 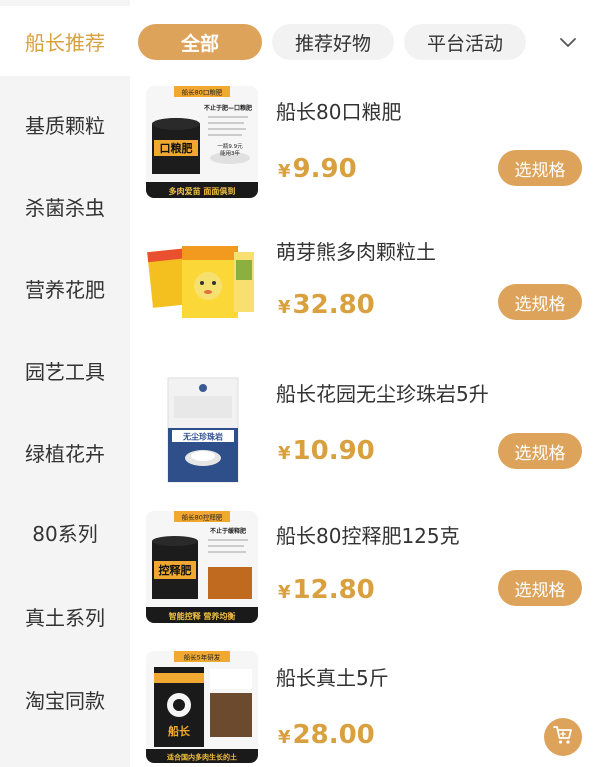 I want to click on image-badge-text: 船长5年研发, so click(x=202, y=657).